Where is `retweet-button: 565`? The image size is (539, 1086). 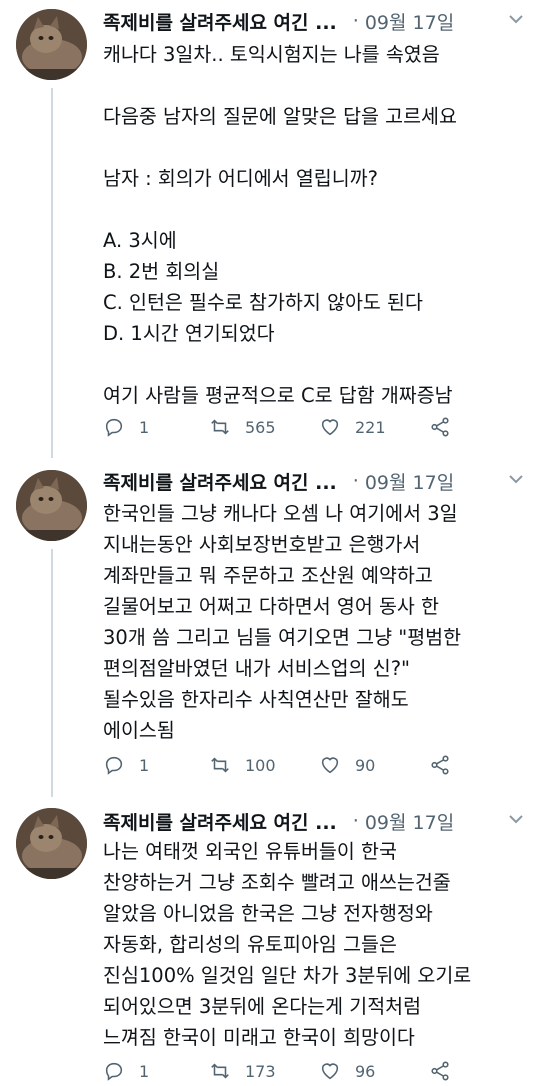
retweet-button: 565 is located at coordinates (242, 427).